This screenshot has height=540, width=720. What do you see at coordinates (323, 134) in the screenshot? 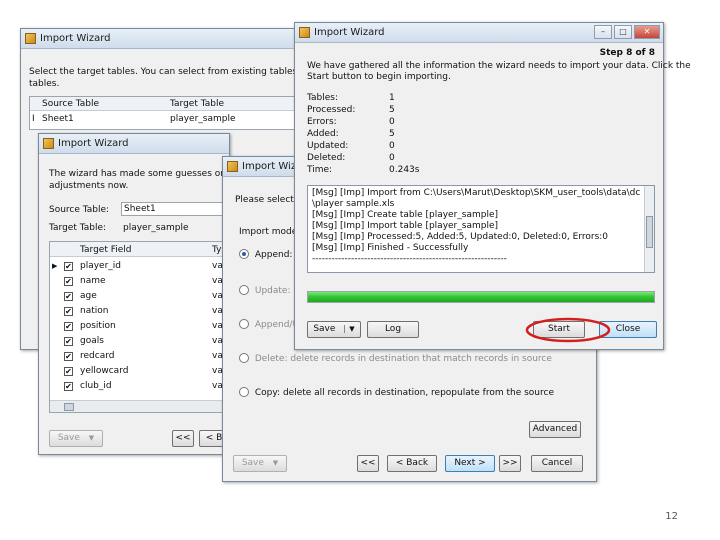
I see `stat-label: Added:` at bounding box center [323, 134].